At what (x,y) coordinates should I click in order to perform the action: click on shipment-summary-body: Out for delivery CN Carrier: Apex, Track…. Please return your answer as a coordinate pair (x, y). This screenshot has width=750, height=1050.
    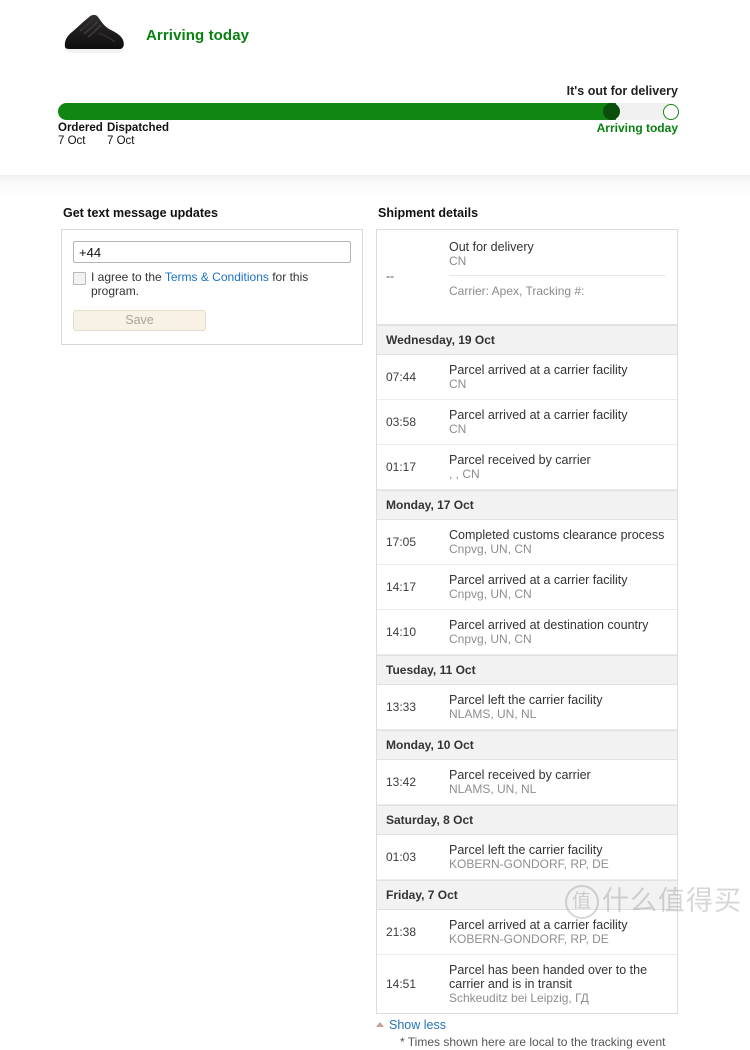
    Looking at the image, I should click on (563, 276).